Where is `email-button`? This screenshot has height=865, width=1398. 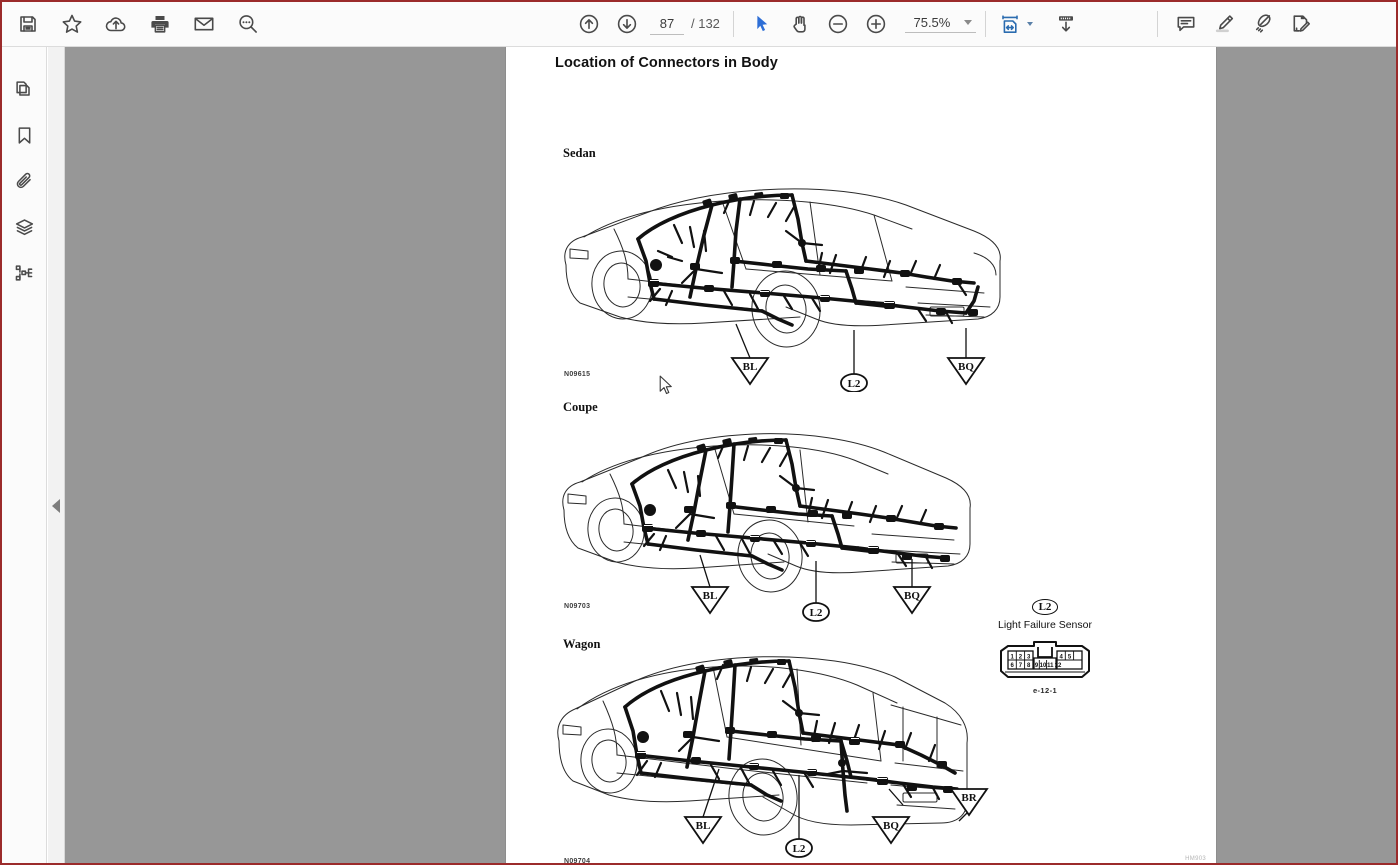 email-button is located at coordinates (204, 24).